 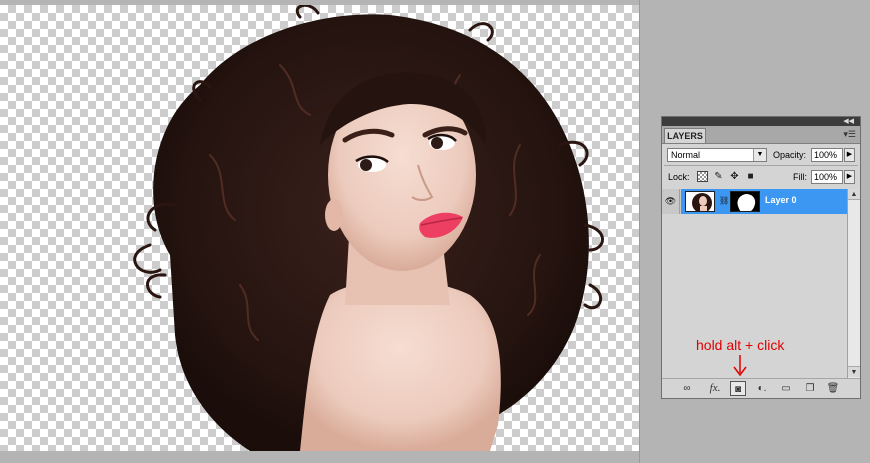 What do you see at coordinates (740, 366) in the screenshot?
I see `arrow-down-icon` at bounding box center [740, 366].